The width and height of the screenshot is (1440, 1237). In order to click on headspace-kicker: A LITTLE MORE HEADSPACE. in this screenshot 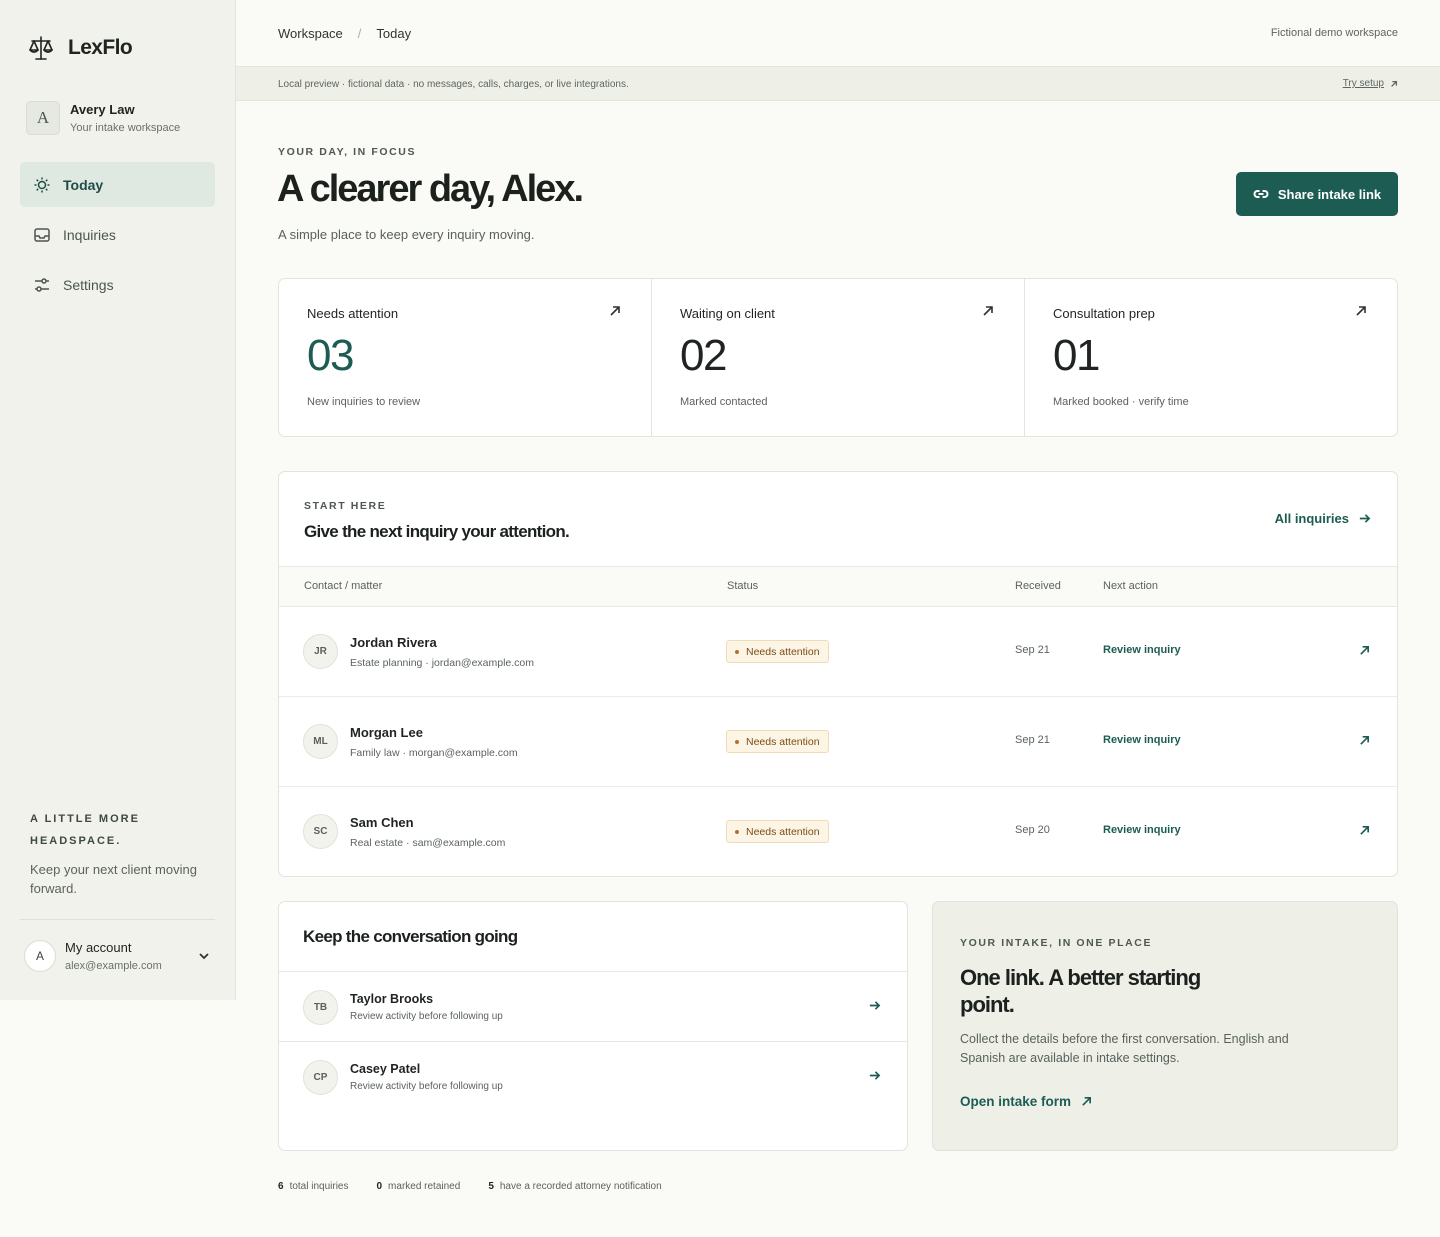, I will do `click(120, 830)`.